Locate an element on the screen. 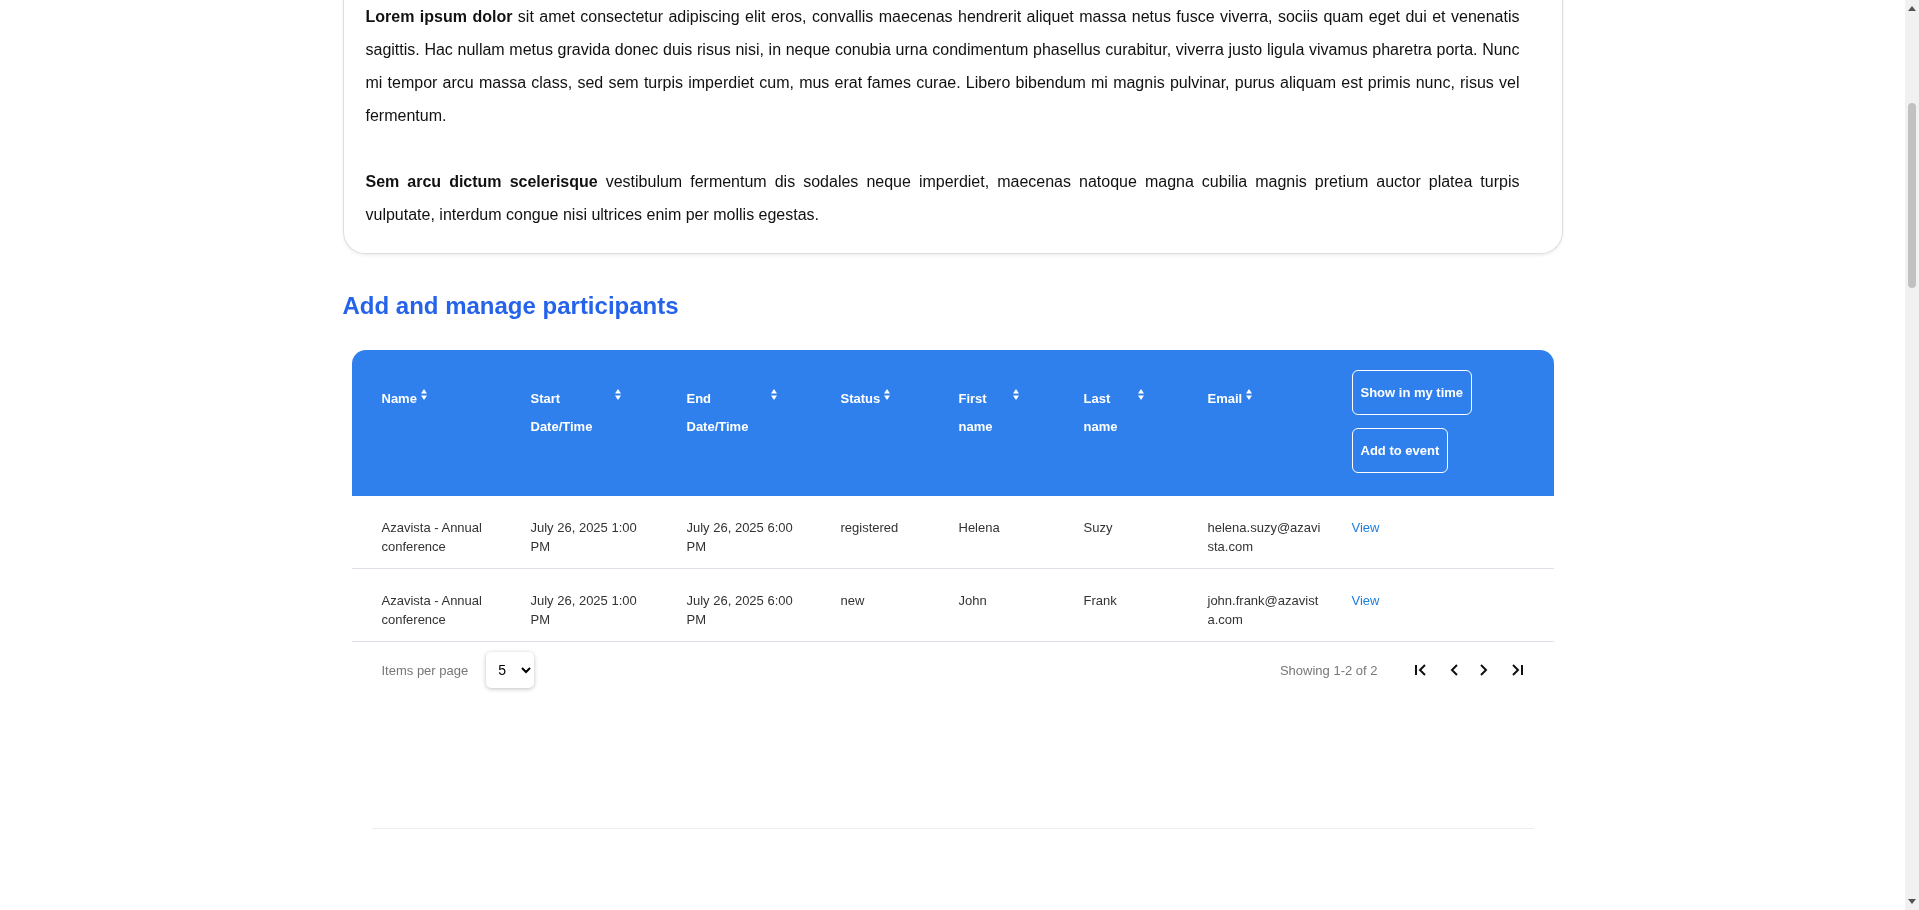 This screenshot has height=910, width=1919. scroll-down-icon is located at coordinates (1912, 901).